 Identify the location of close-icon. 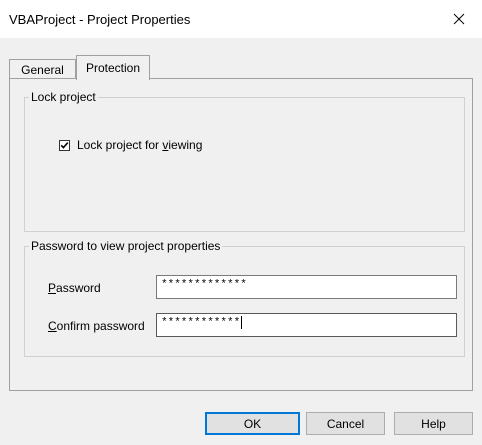
(459, 19).